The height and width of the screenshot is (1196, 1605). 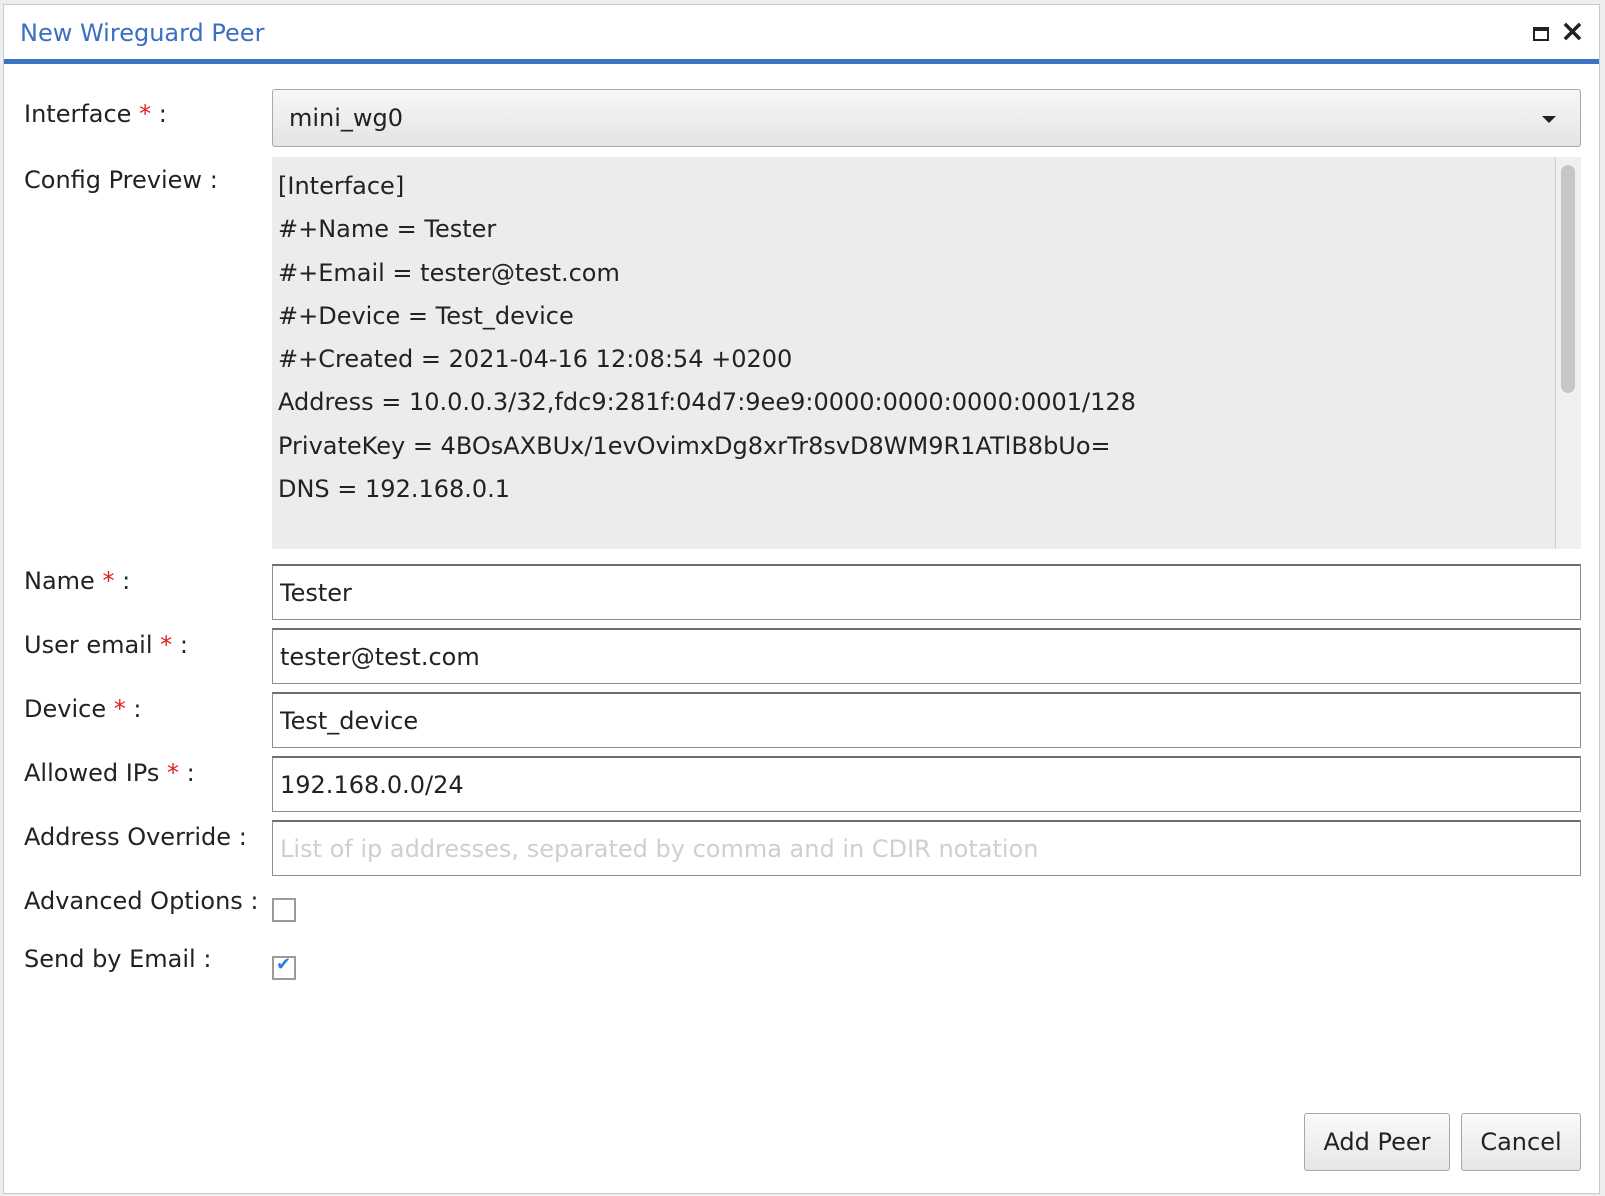 I want to click on preview-scrollbar-thumb, so click(x=1568, y=279).